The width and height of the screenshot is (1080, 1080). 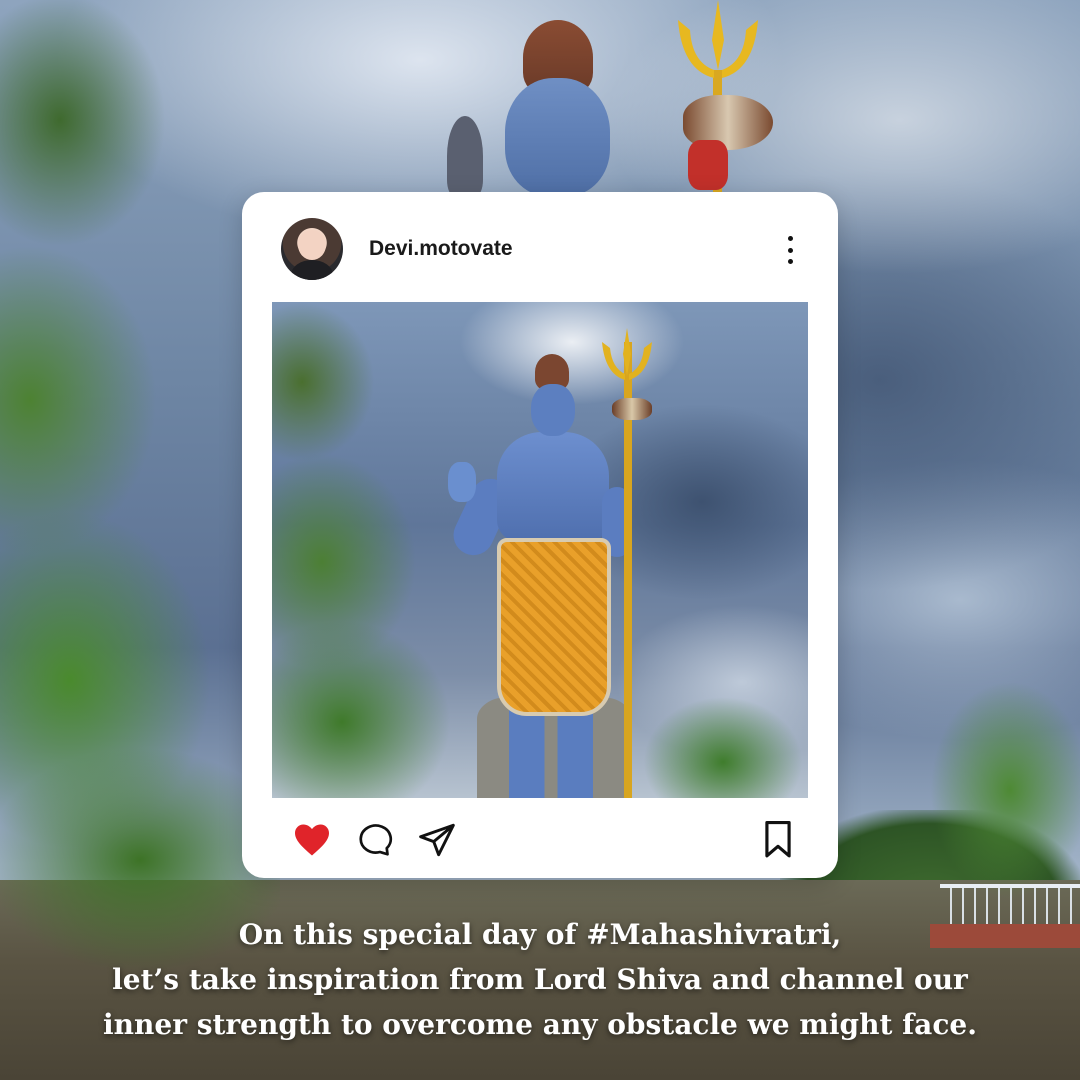 I want to click on photo-tree-left, so click(x=372, y=550).